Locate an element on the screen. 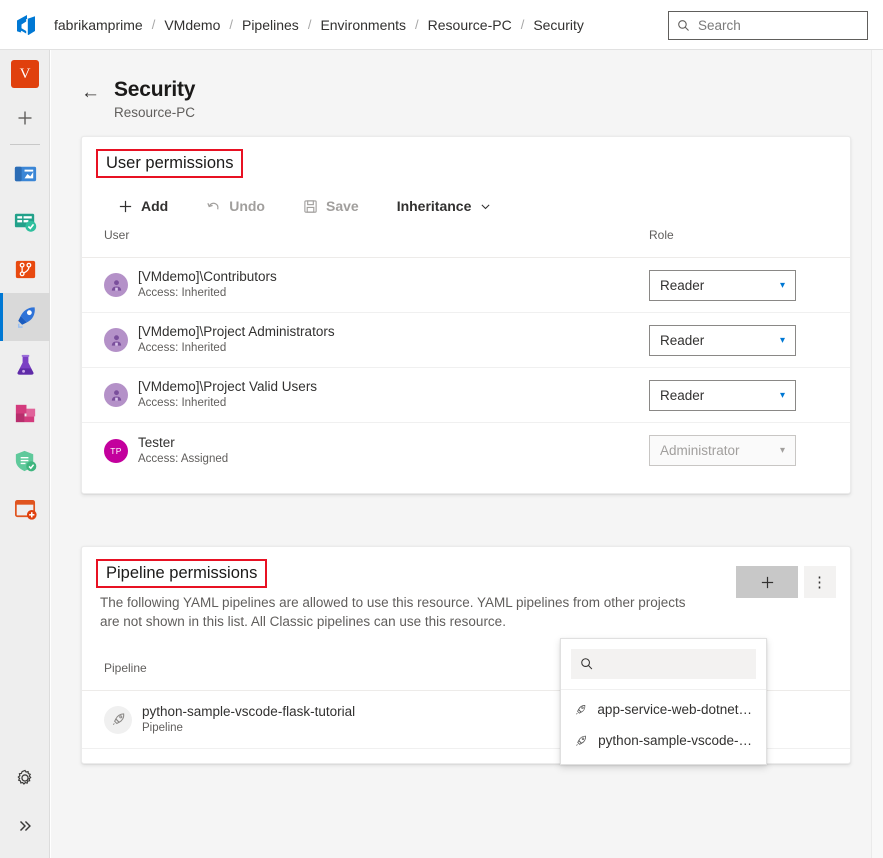 This screenshot has width=883, height=858. rail-divider is located at coordinates (24, 144).